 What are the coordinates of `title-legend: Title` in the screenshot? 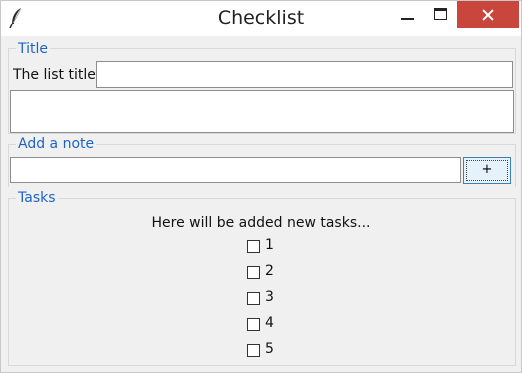 It's located at (33, 49).